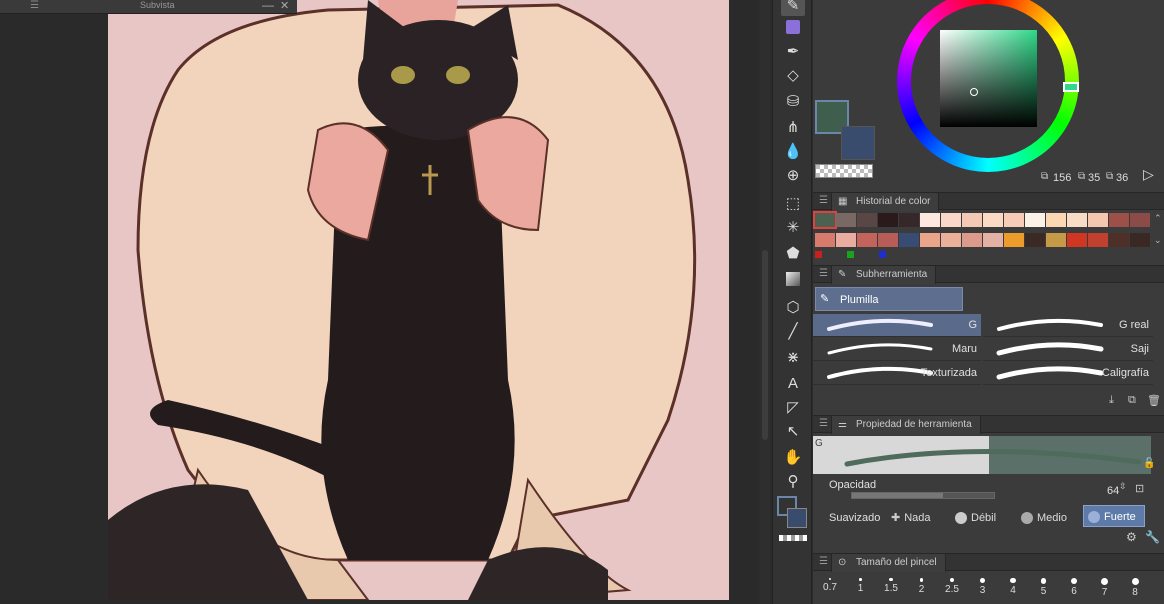  What do you see at coordinates (793, 407) in the screenshot?
I see `balloon-tool-icon: ◸` at bounding box center [793, 407].